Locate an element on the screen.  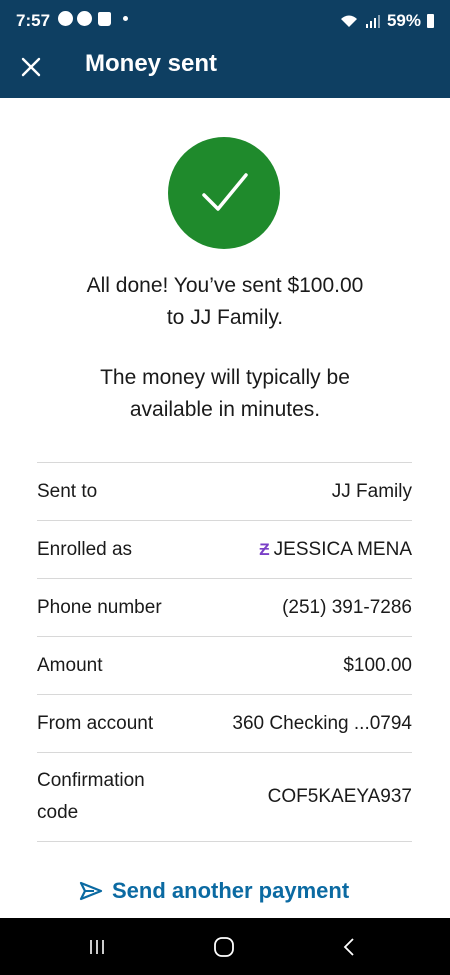
back-chevron-icon is located at coordinates (348, 947).